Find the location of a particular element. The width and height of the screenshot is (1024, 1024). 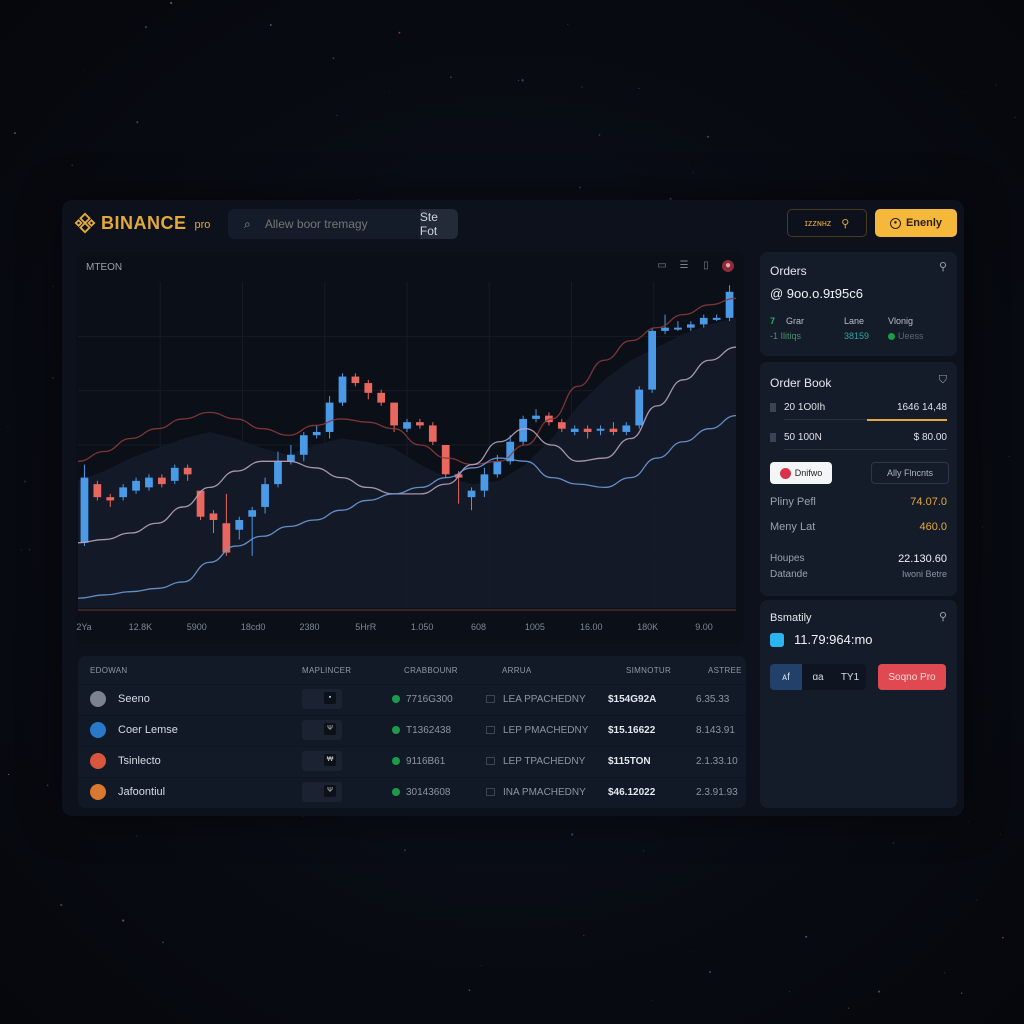

amount-cell: 30143608 is located at coordinates (421, 792).